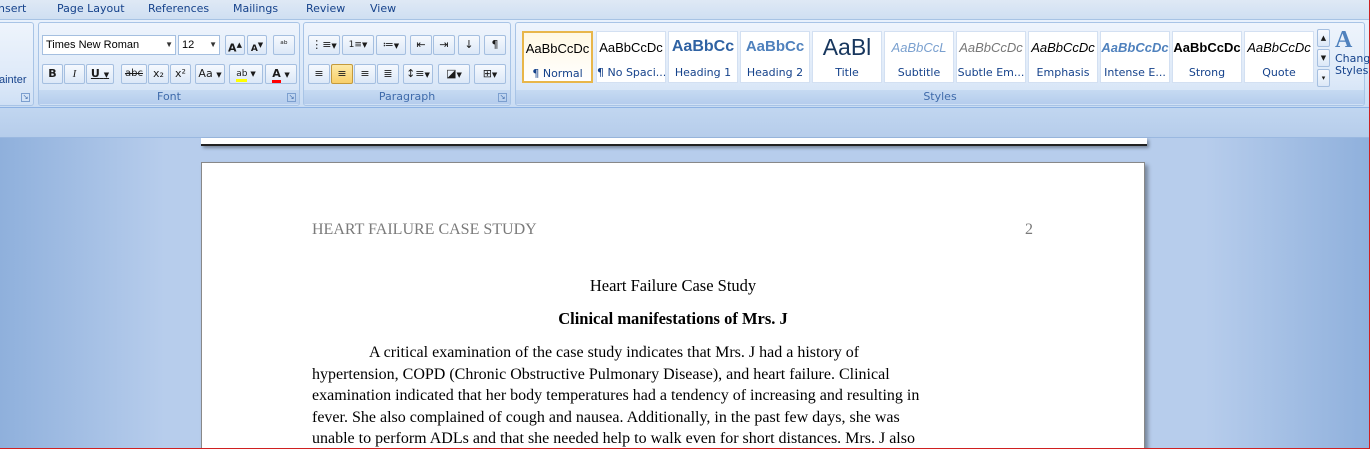  Describe the element at coordinates (205, 73) in the screenshot. I see `change-case-icon: Aa` at that location.